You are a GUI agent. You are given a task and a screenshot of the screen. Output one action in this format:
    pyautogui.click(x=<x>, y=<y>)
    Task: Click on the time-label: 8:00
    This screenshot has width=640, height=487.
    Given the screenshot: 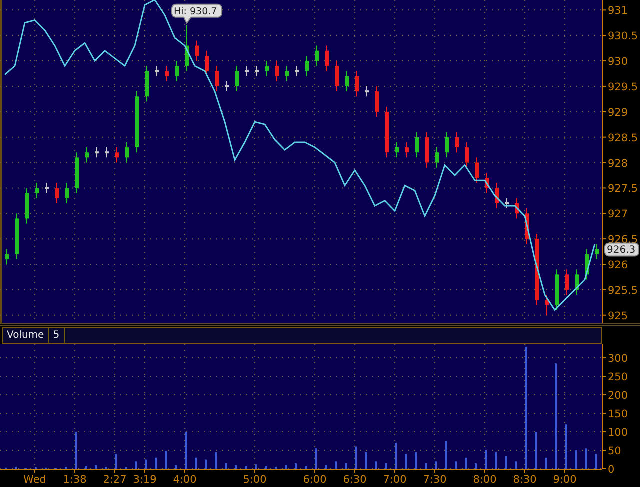 What is the action you would take?
    pyautogui.click(x=485, y=480)
    